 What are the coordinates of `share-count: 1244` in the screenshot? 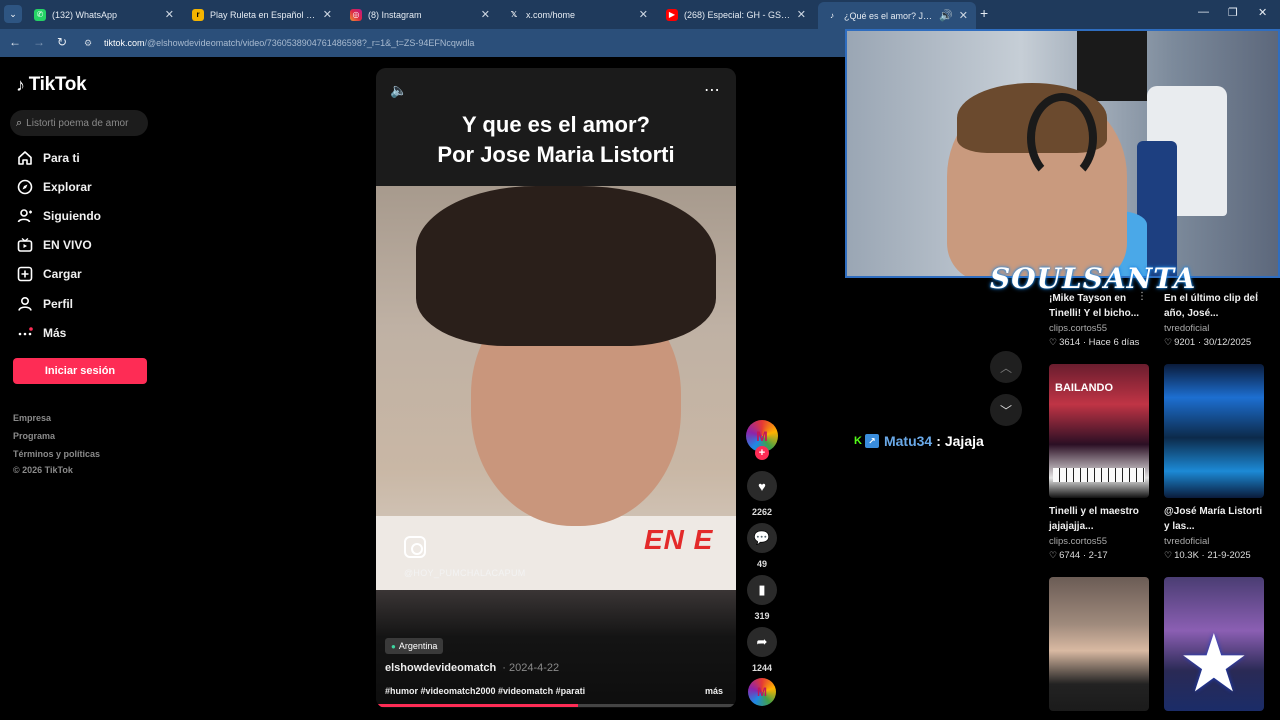 It's located at (762, 668).